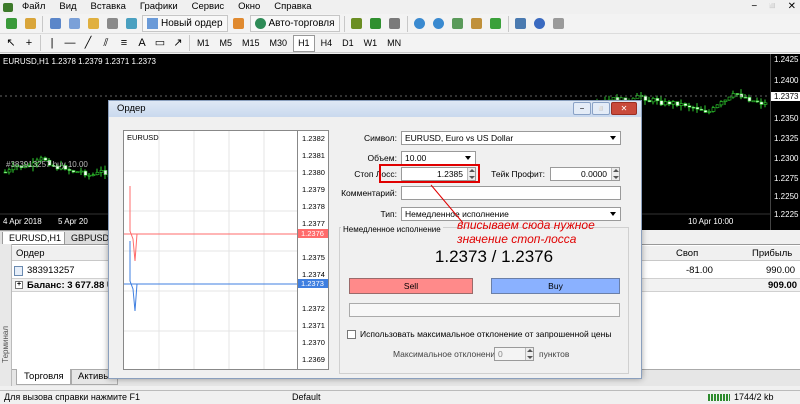  What do you see at coordinates (131, 108) in the screenshot?
I see `dialog-title: Ордер` at bounding box center [131, 108].